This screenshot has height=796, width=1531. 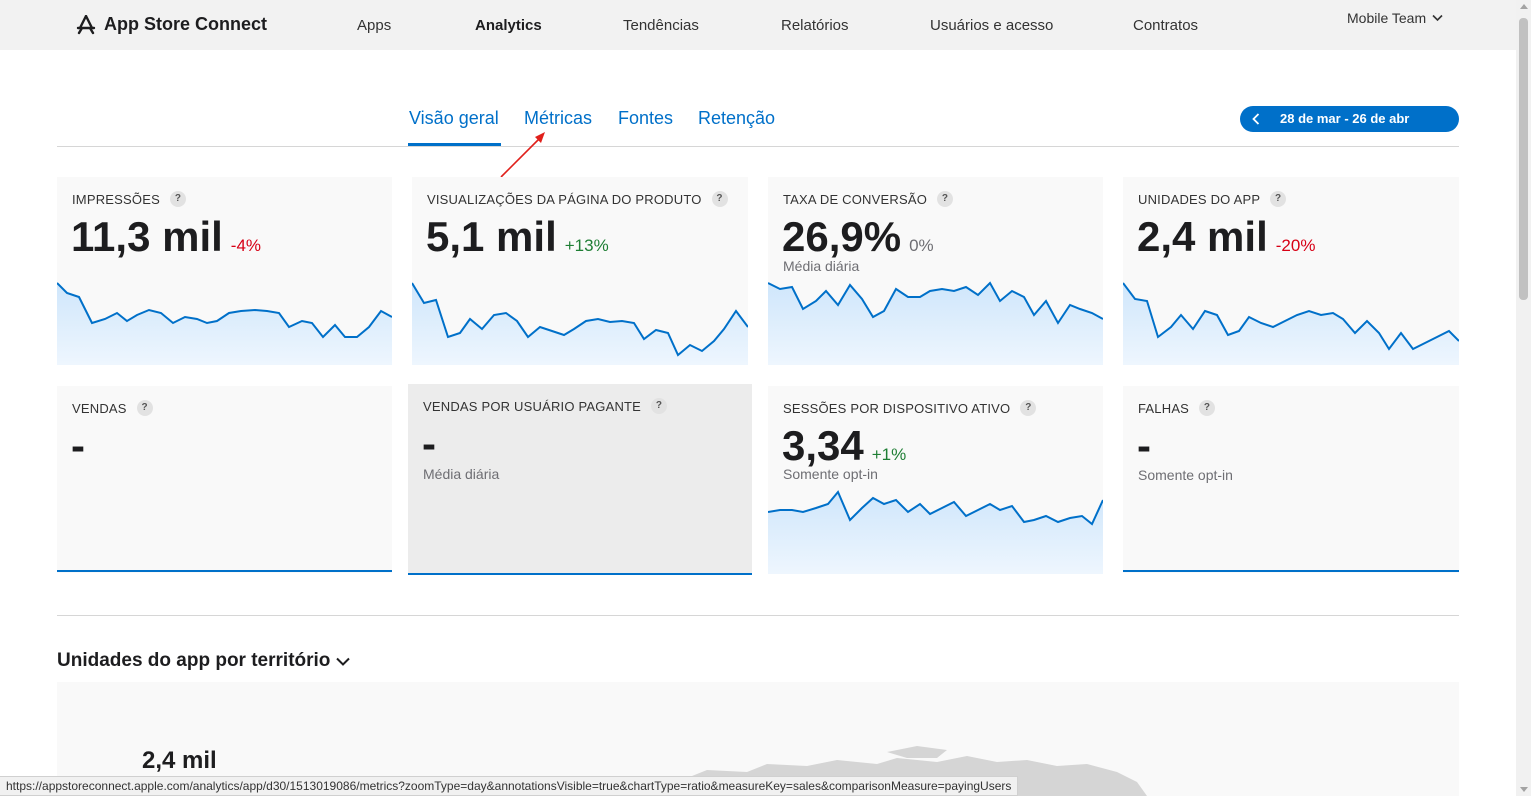 I want to click on tabs-divider, so click(x=758, y=146).